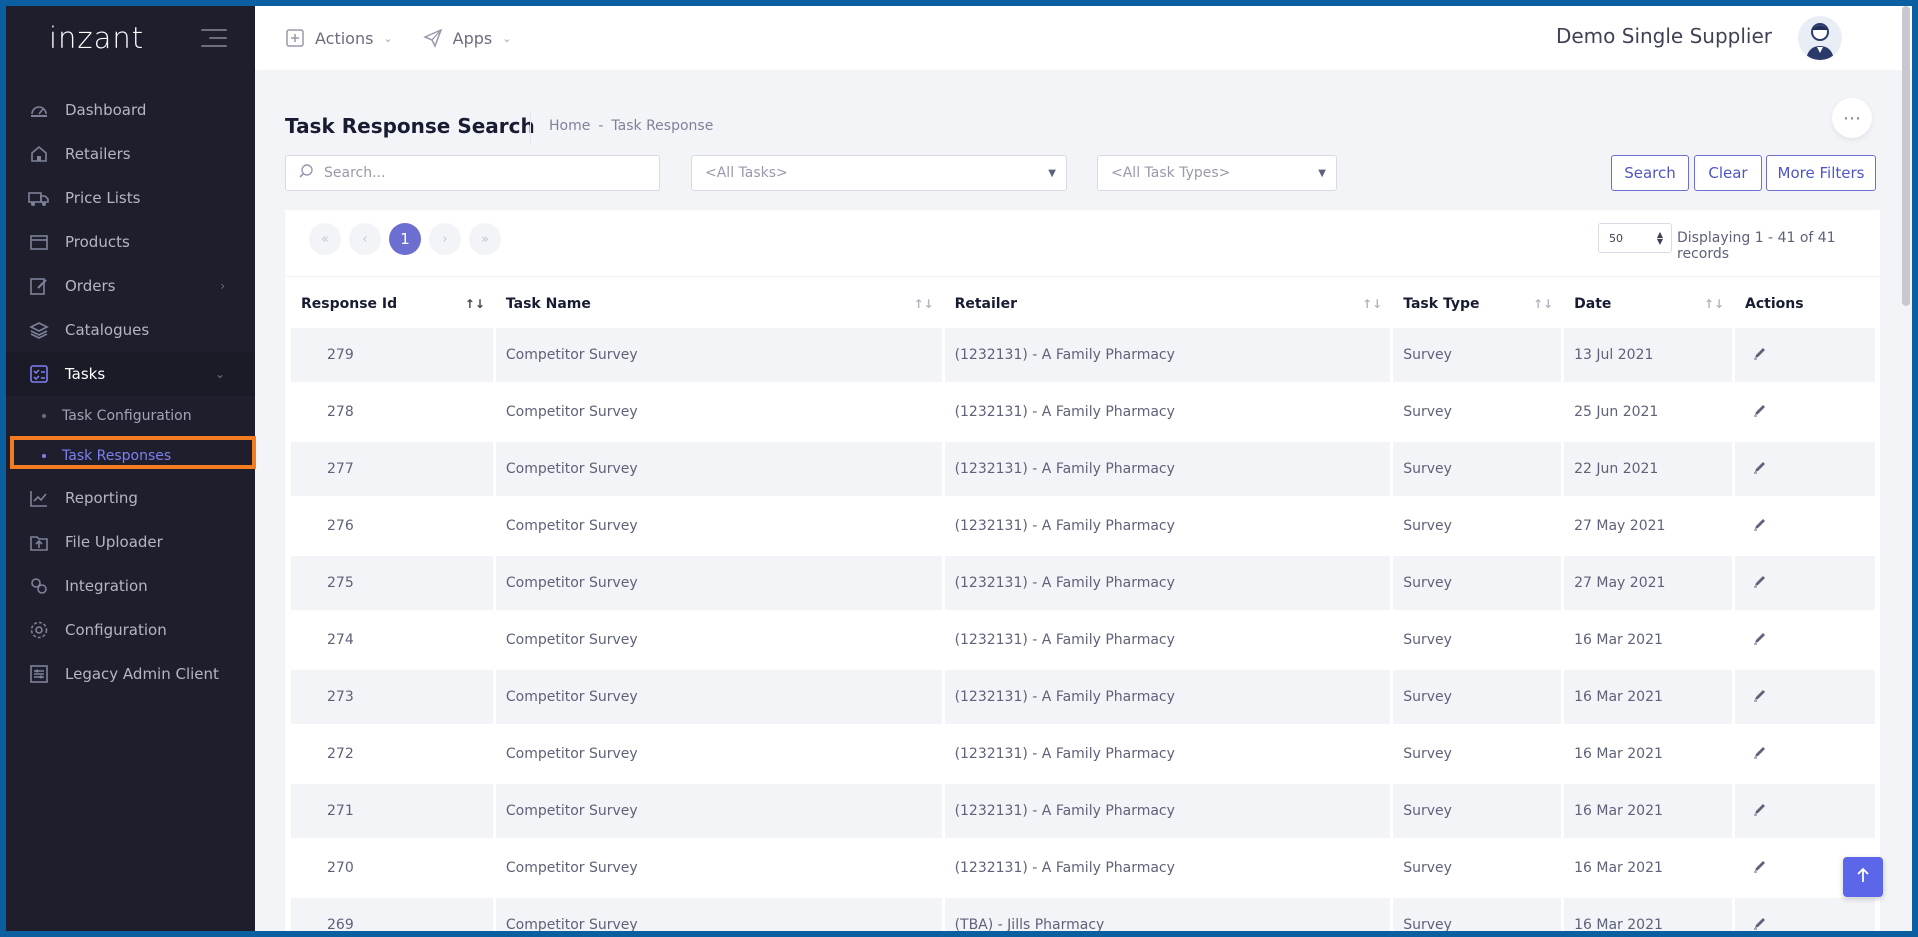 This screenshot has height=937, width=1918. I want to click on sidebar-item-price-lists: Price Lists, so click(130, 198).